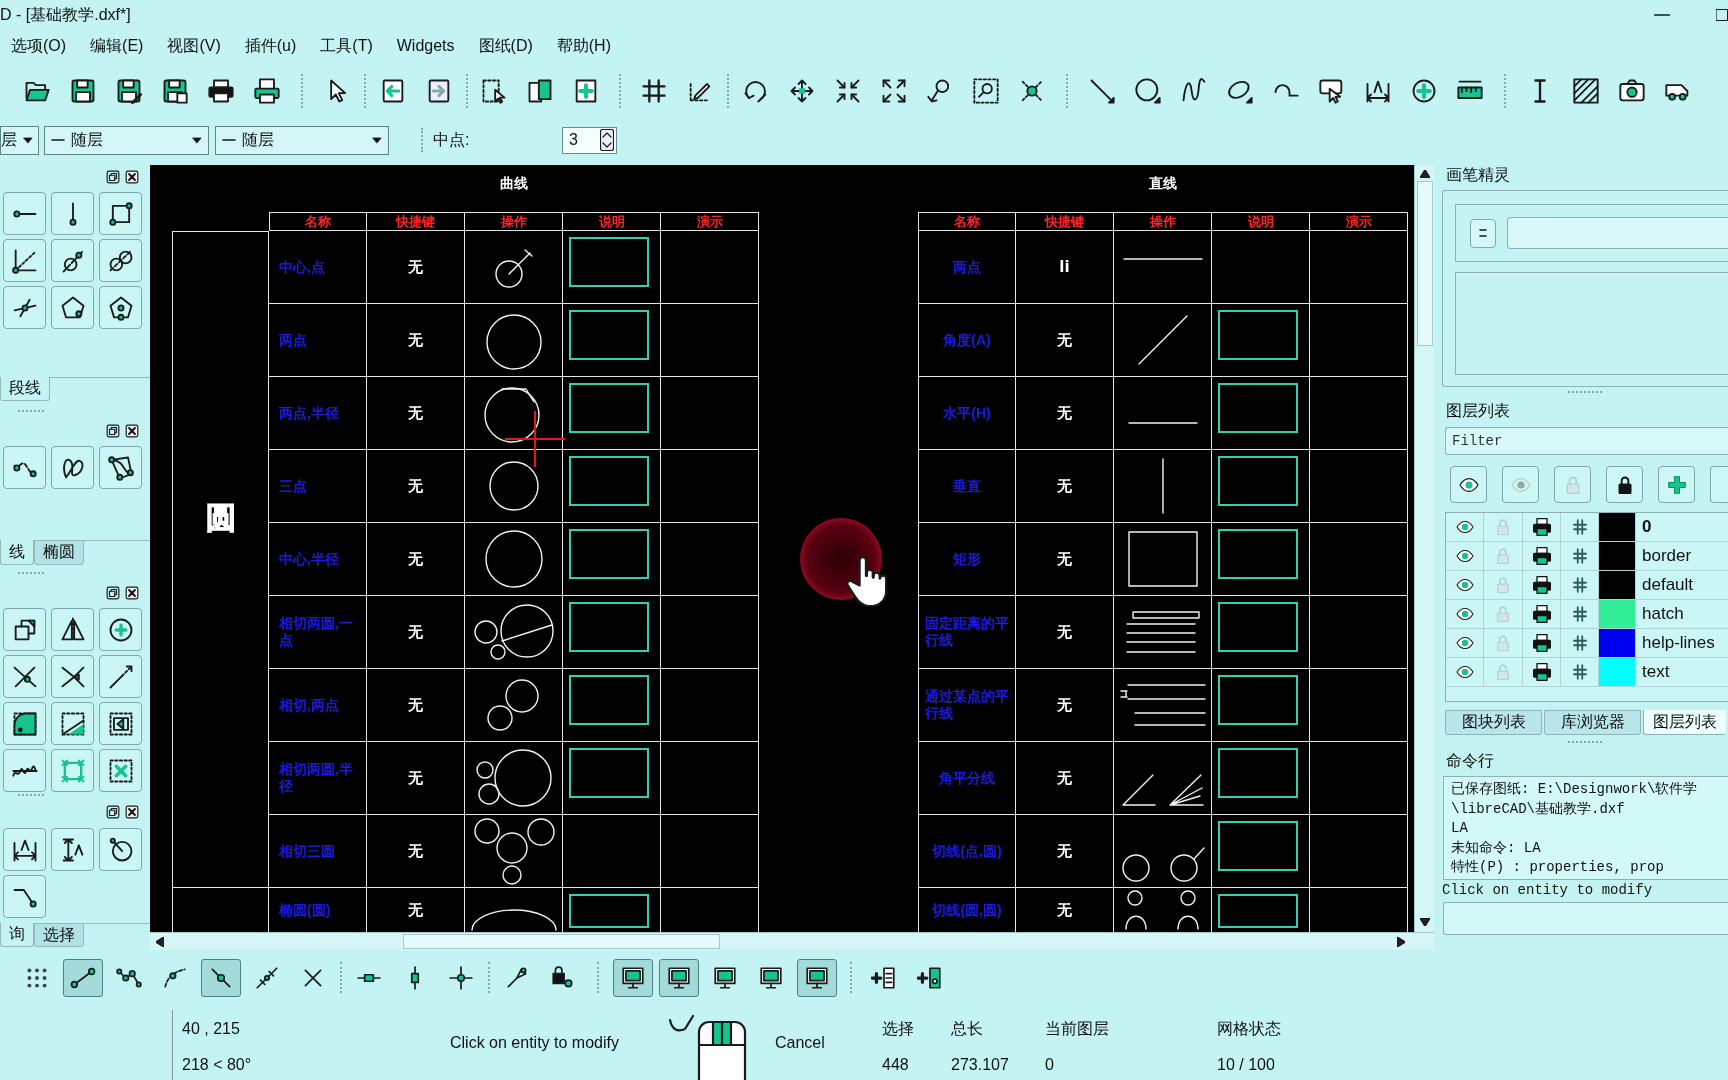 This screenshot has width=1728, height=1080. Describe the element at coordinates (1468, 484) in the screenshot. I see `show-layers-button` at that location.